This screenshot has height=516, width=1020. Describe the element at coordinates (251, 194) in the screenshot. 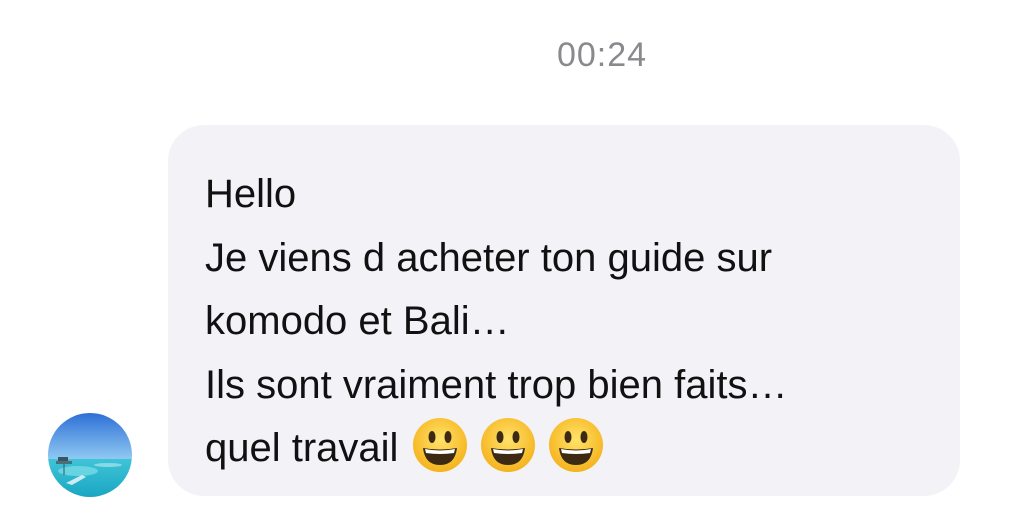

I see `message-line: Hello` at that location.